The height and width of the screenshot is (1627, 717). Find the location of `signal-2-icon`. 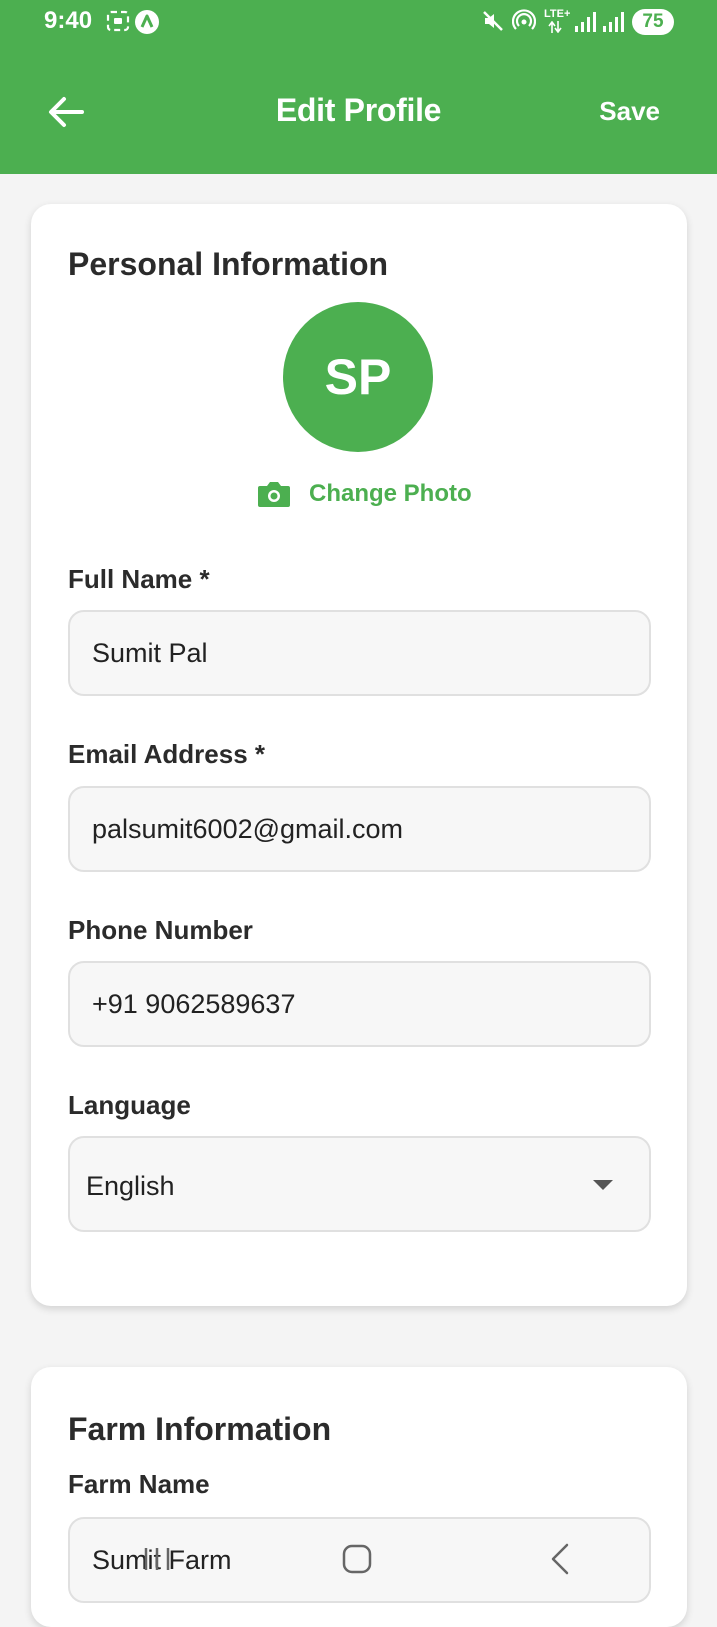

signal-2-icon is located at coordinates (613, 22).